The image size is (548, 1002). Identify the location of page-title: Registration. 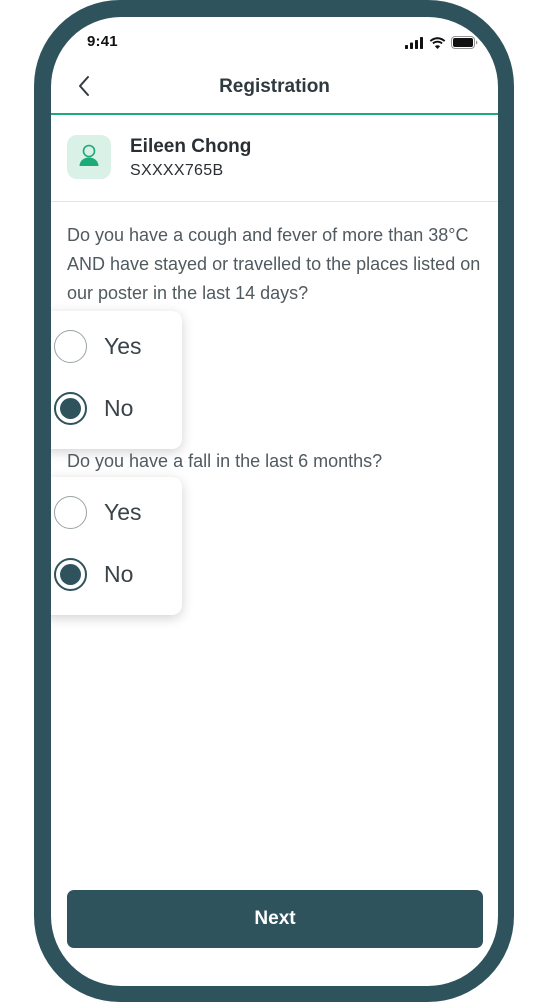
(274, 86).